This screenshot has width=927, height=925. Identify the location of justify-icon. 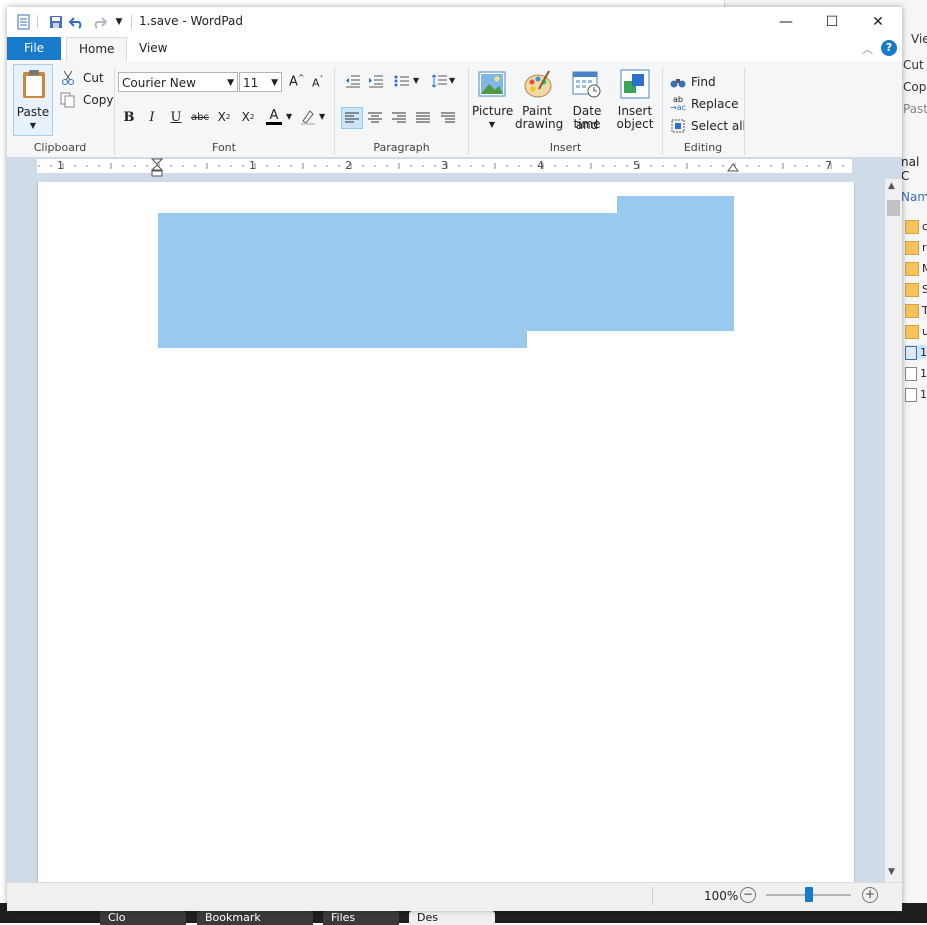
(423, 118).